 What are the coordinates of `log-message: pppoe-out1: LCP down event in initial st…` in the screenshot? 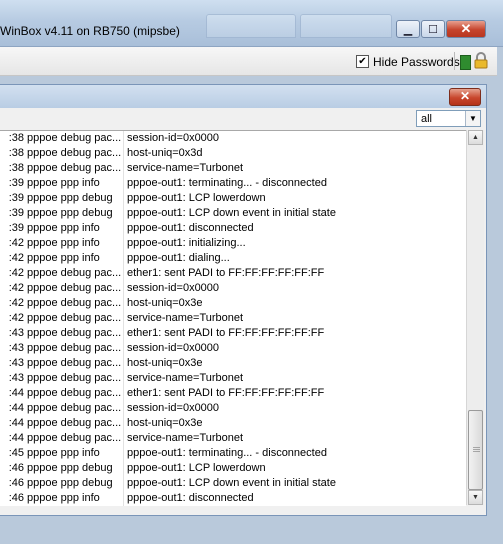 It's located at (231, 213).